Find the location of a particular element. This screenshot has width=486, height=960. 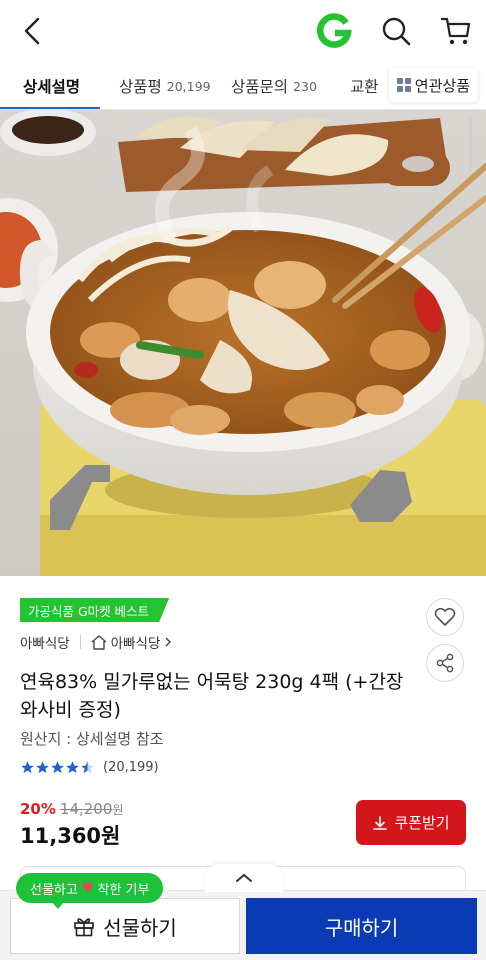

heart-outline-icon is located at coordinates (445, 616).